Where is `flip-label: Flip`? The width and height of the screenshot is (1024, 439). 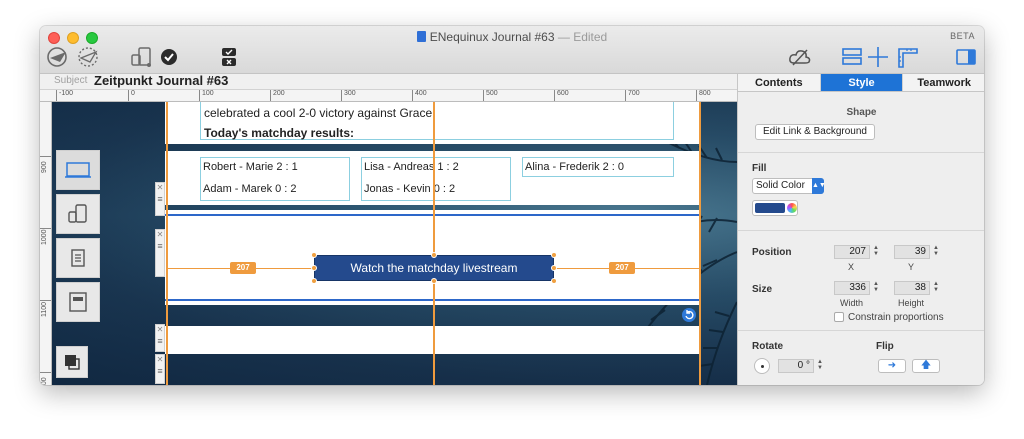 flip-label: Flip is located at coordinates (885, 346).